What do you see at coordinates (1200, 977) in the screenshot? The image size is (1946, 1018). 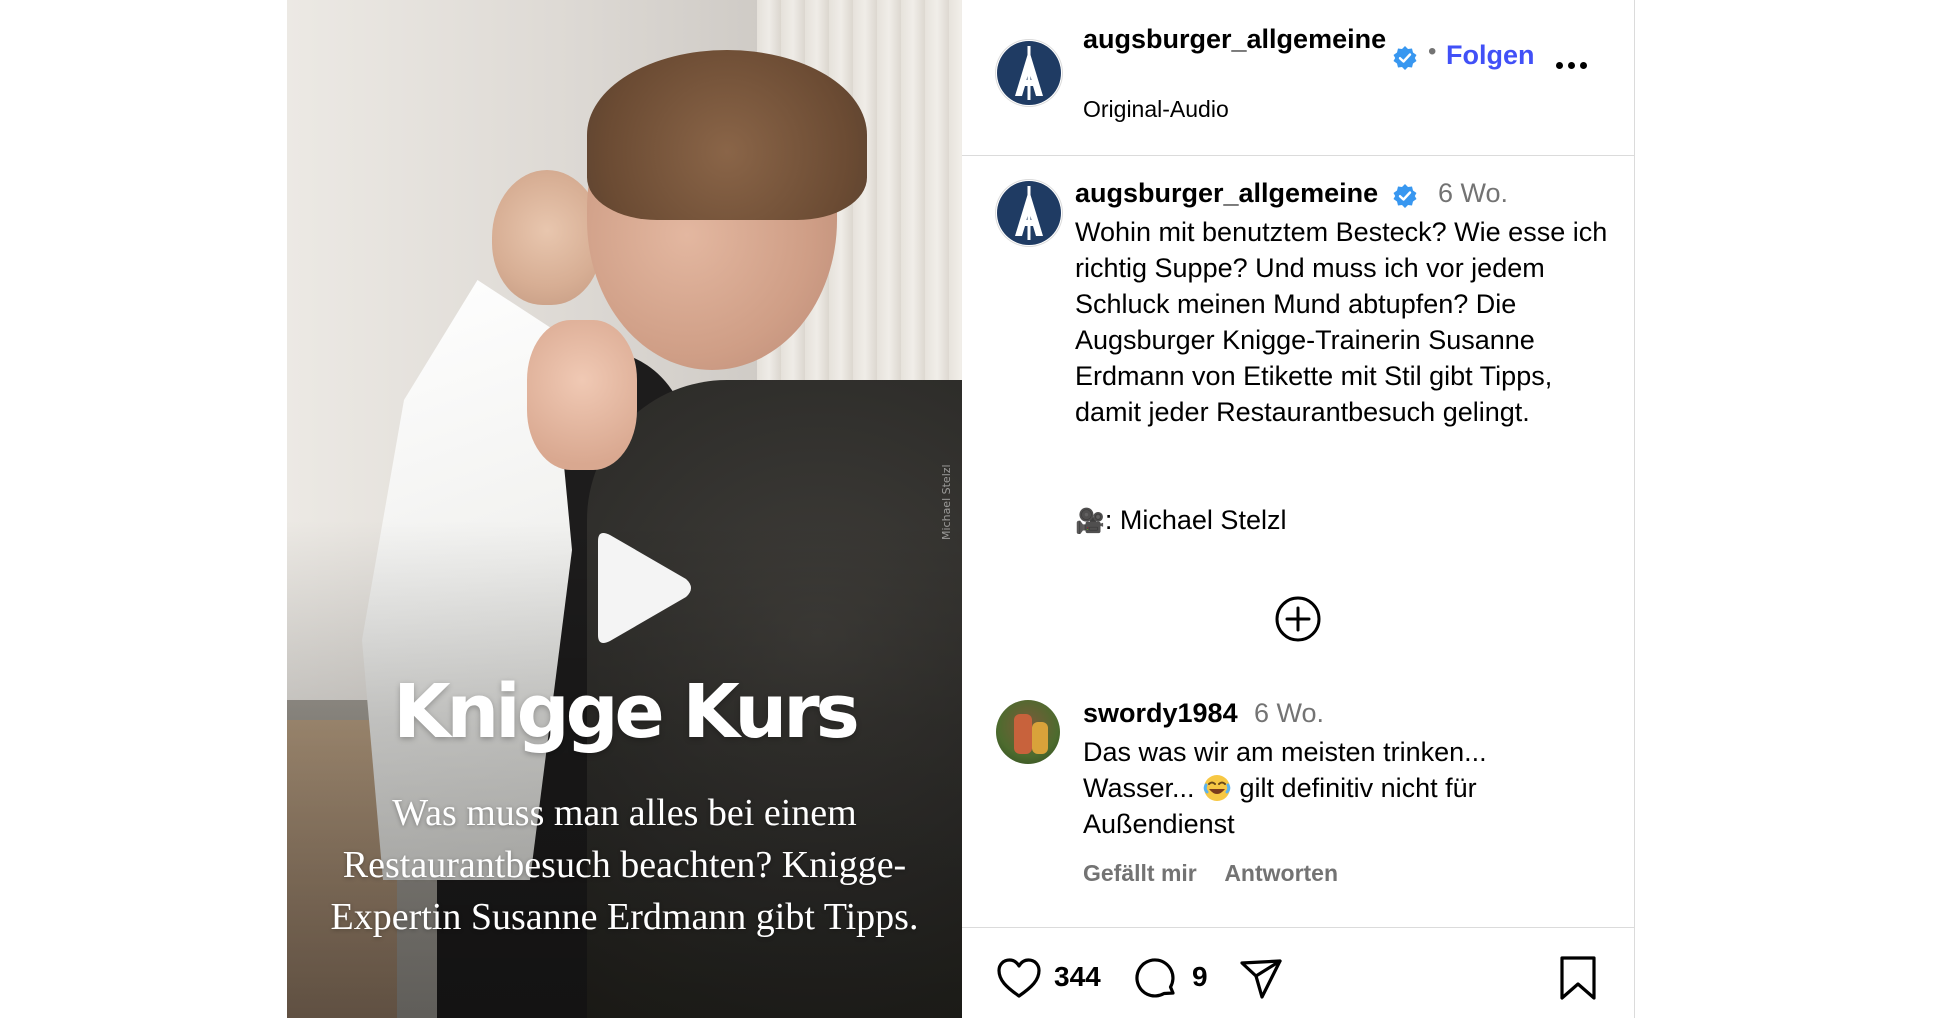 I see `comment-count: 9` at bounding box center [1200, 977].